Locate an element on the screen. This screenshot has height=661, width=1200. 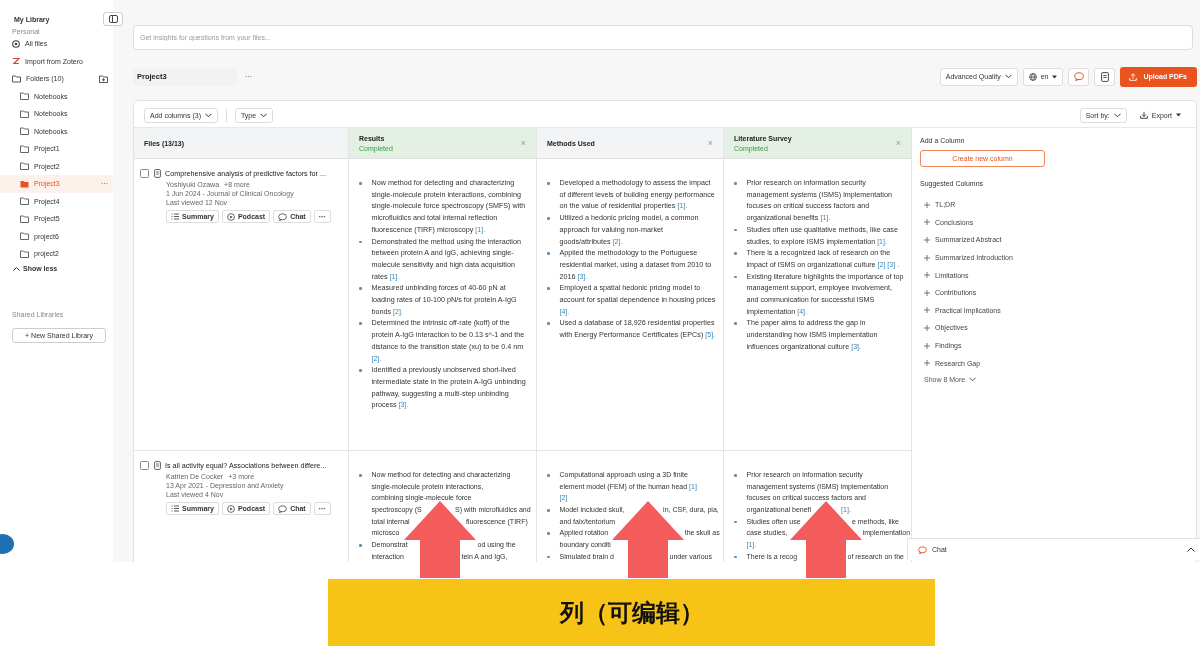
sidebar-icon is located at coordinates (113, 19).